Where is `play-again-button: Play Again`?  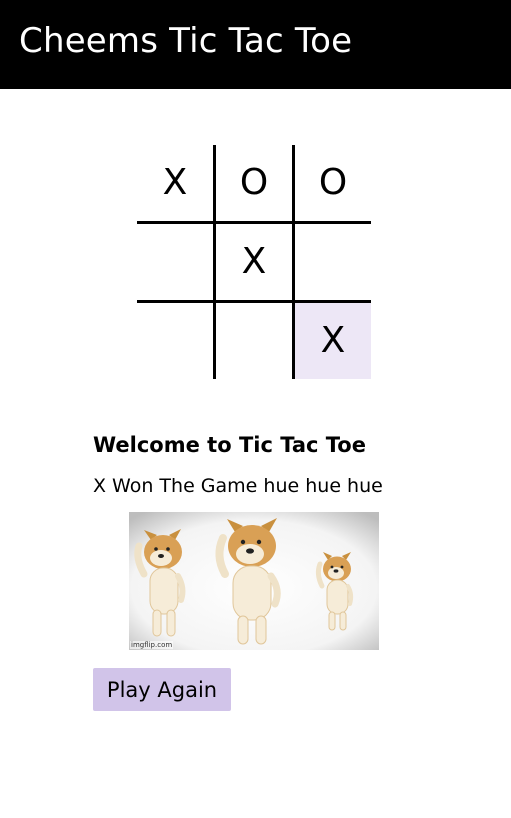 play-again-button: Play Again is located at coordinates (162, 689).